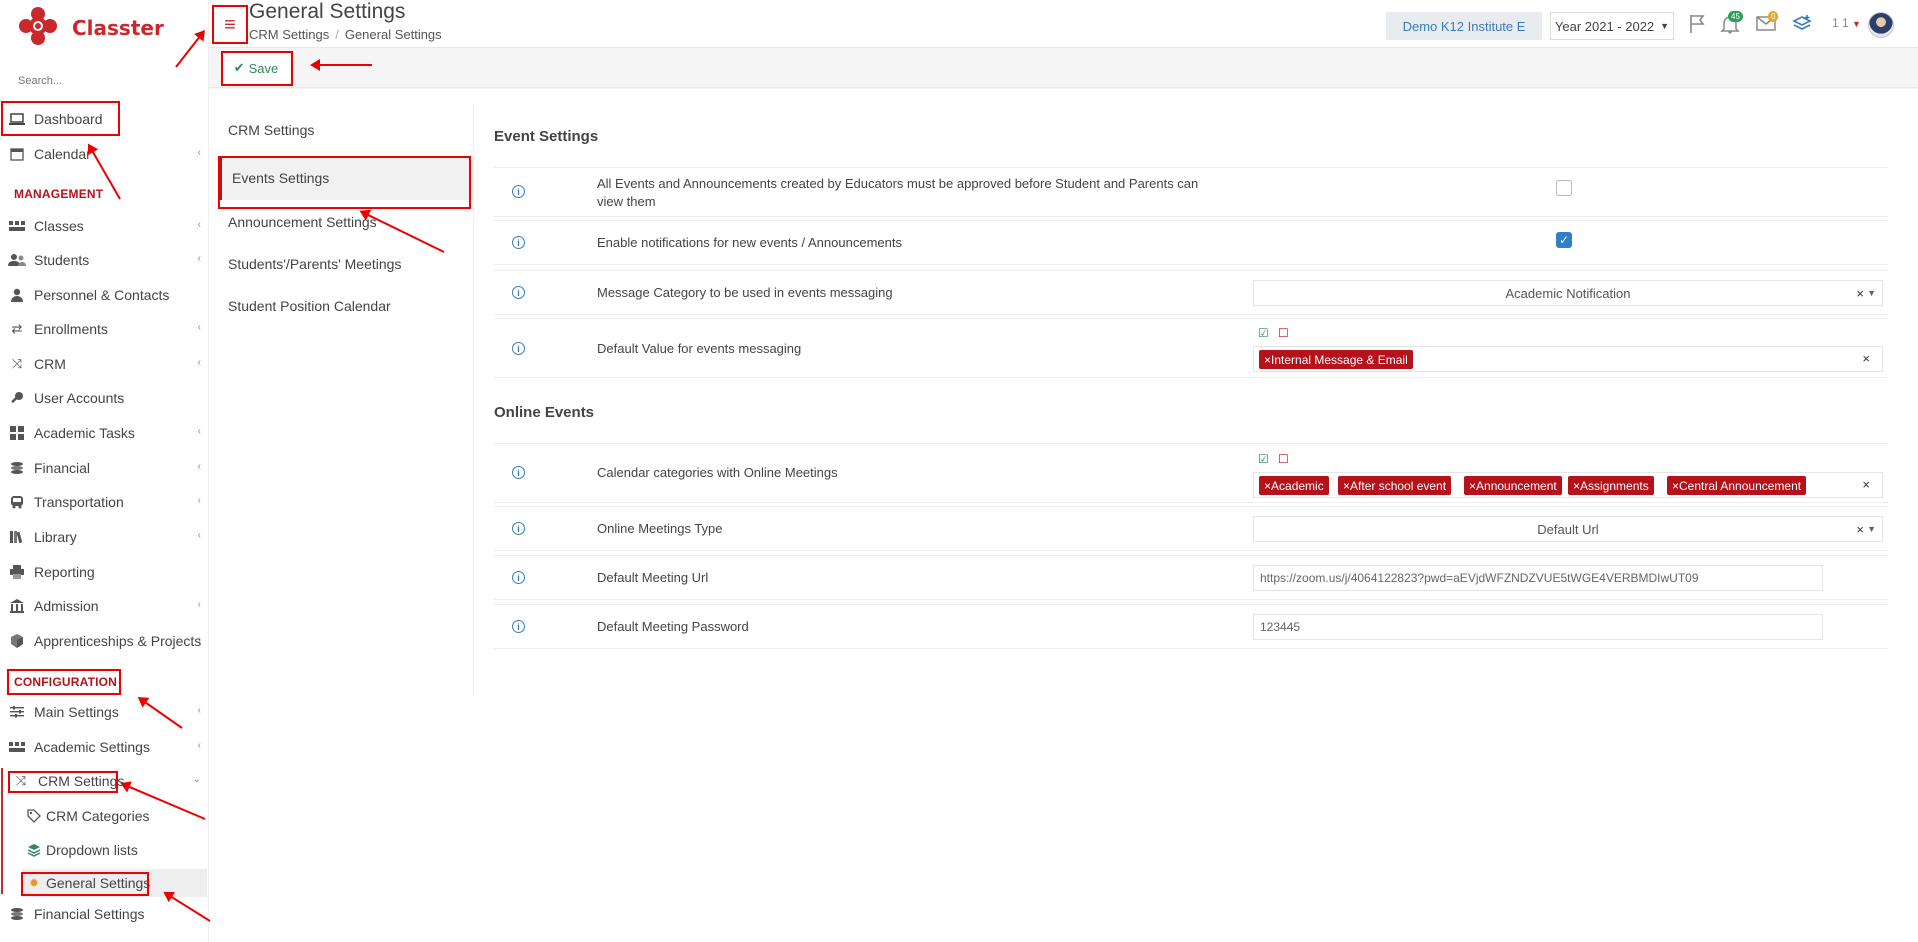  I want to click on sidebar-item-financial-settings: Financial Settings, so click(104, 914).